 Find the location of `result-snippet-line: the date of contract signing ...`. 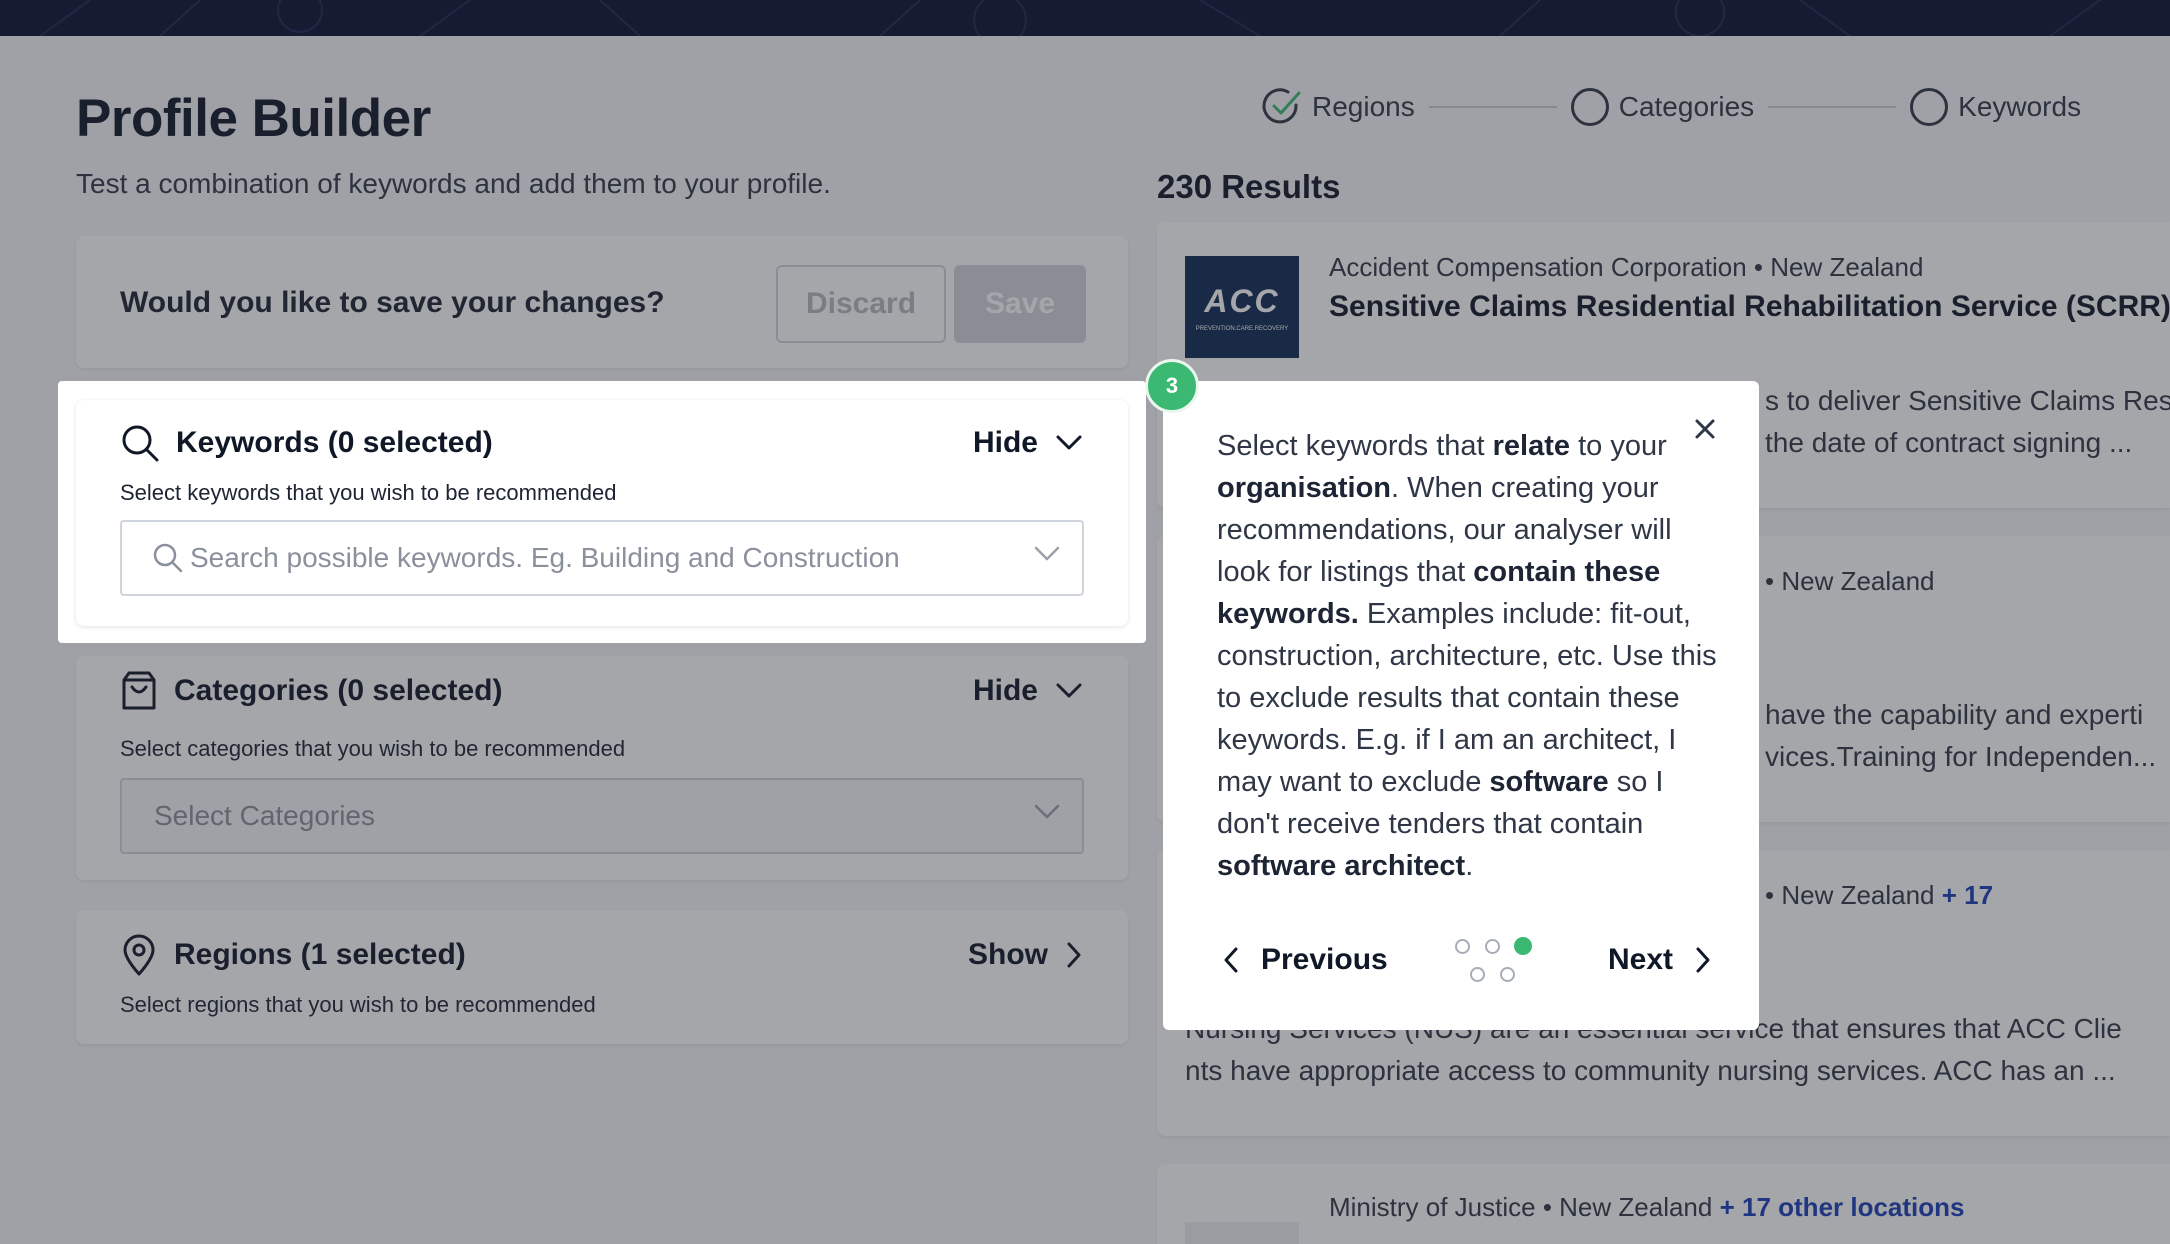

result-snippet-line: the date of contract signing ... is located at coordinates (1949, 442).